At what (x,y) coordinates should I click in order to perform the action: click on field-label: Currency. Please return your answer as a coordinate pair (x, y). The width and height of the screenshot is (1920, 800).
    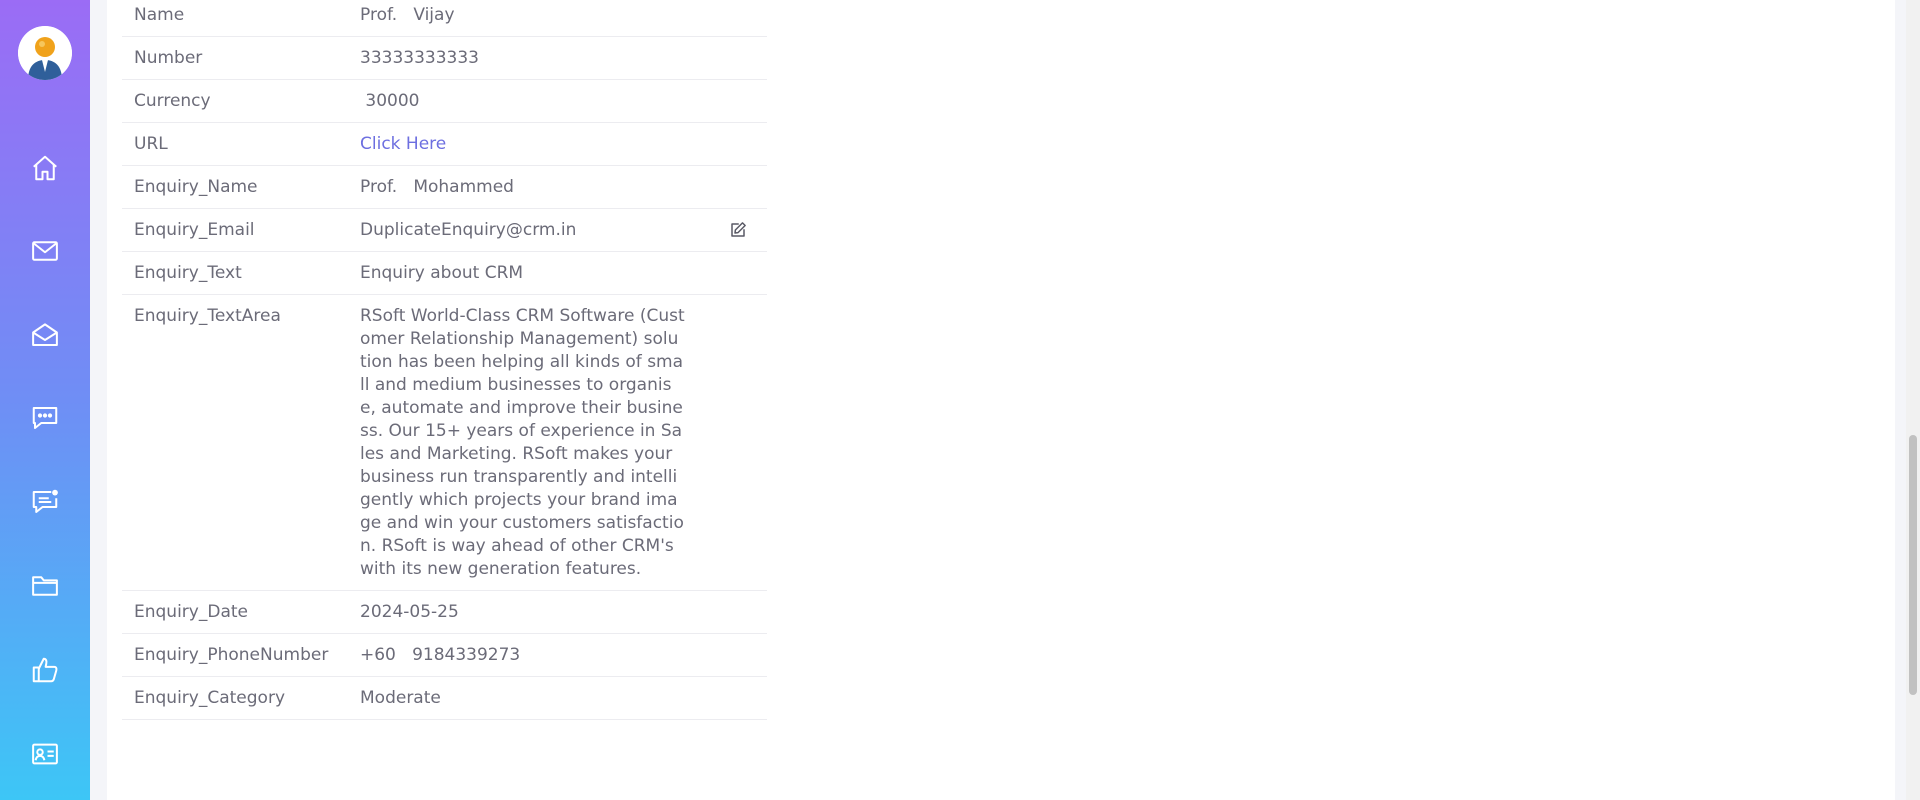
    Looking at the image, I should click on (235, 101).